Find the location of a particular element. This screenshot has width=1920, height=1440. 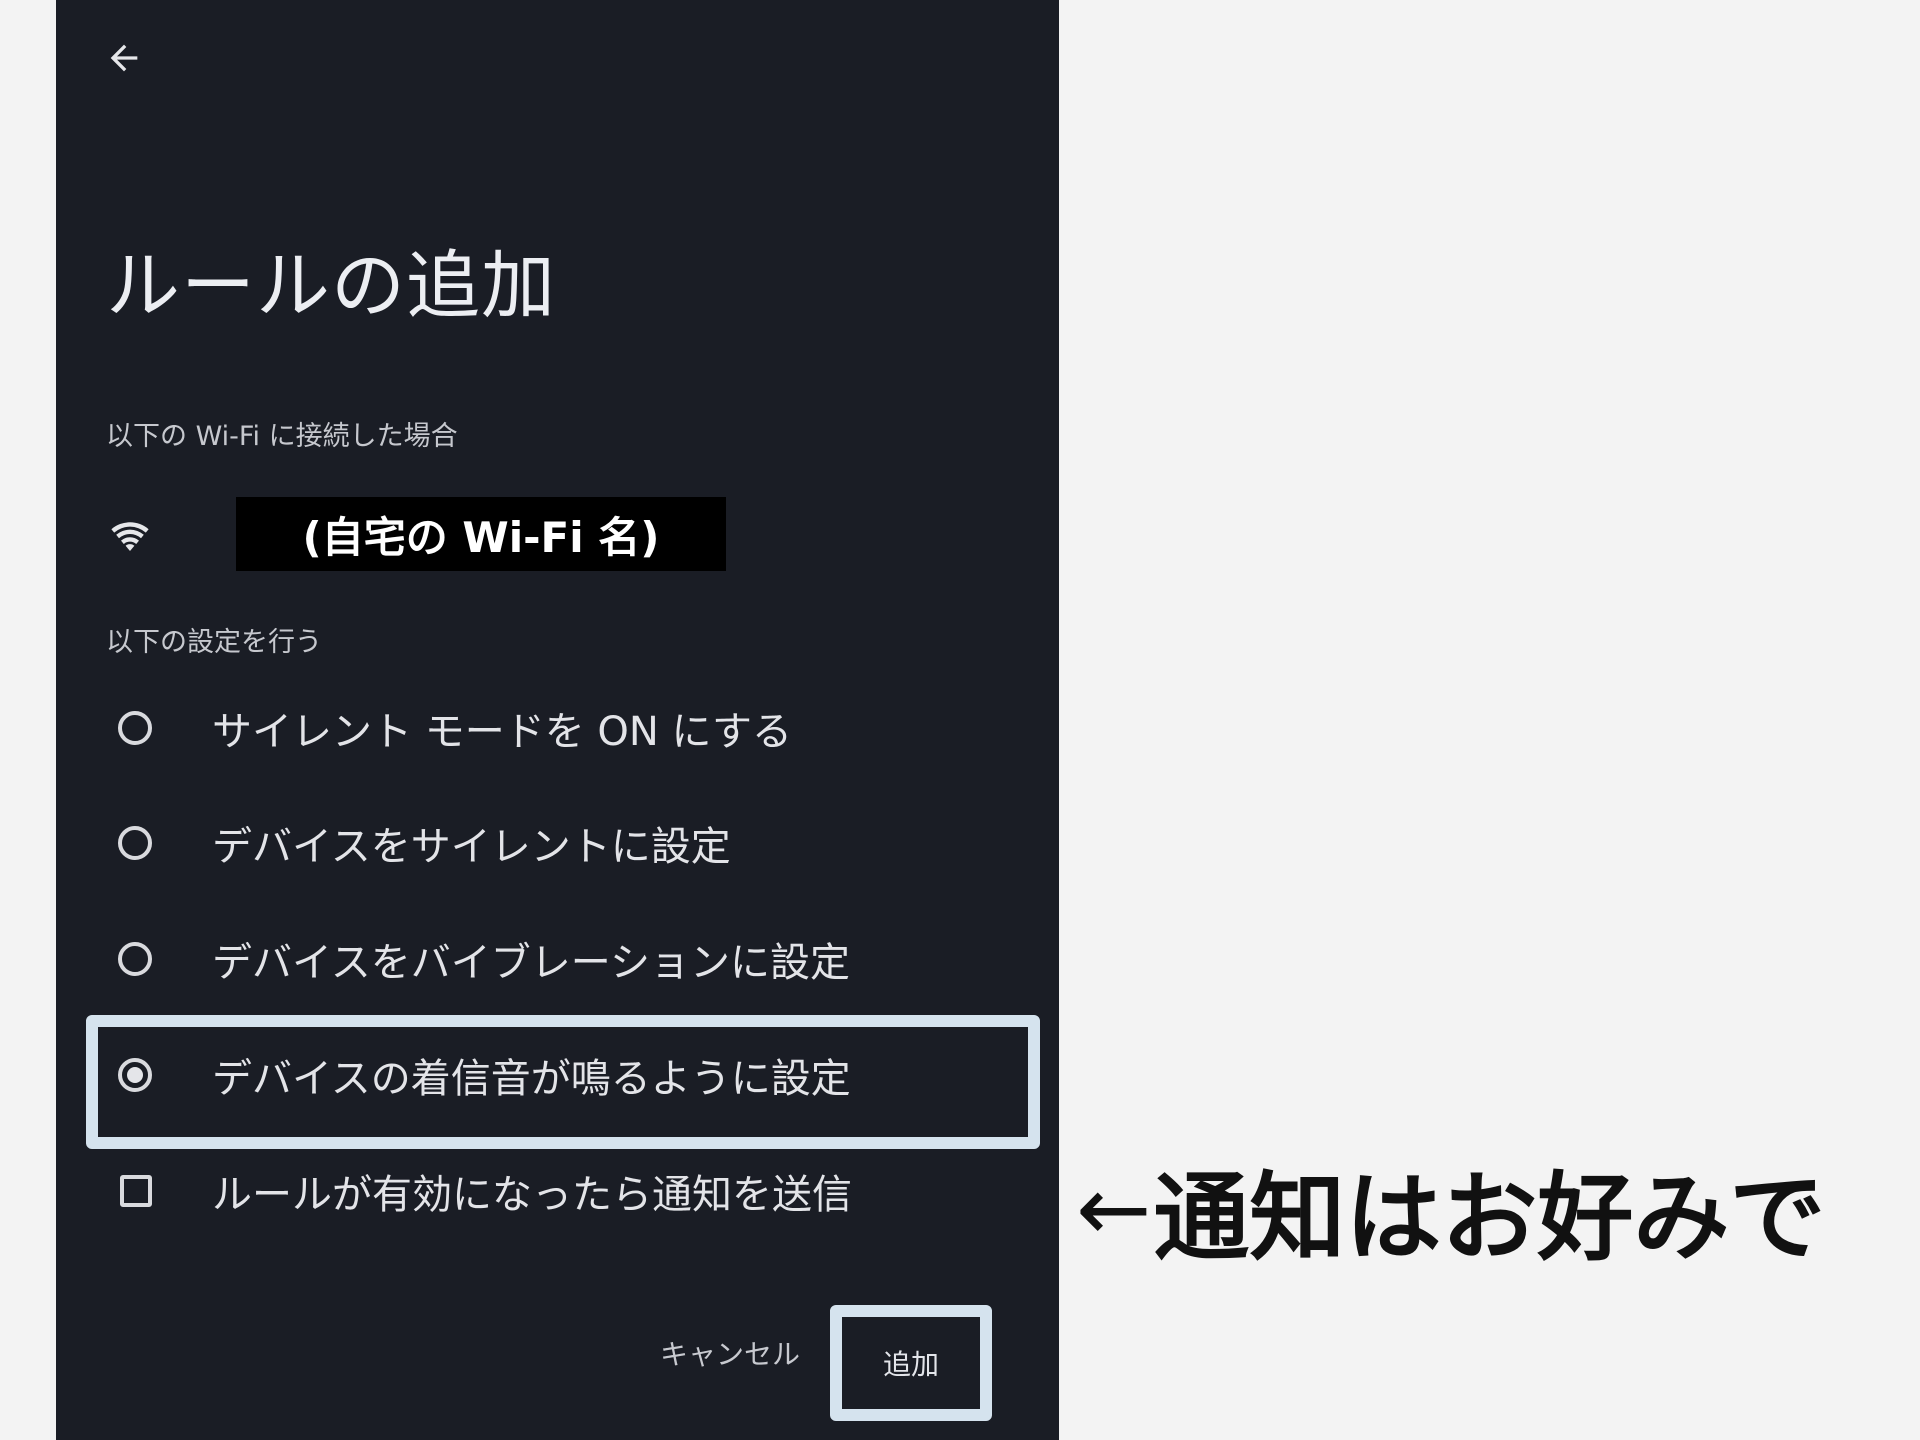

wifi-icon is located at coordinates (136, 534).